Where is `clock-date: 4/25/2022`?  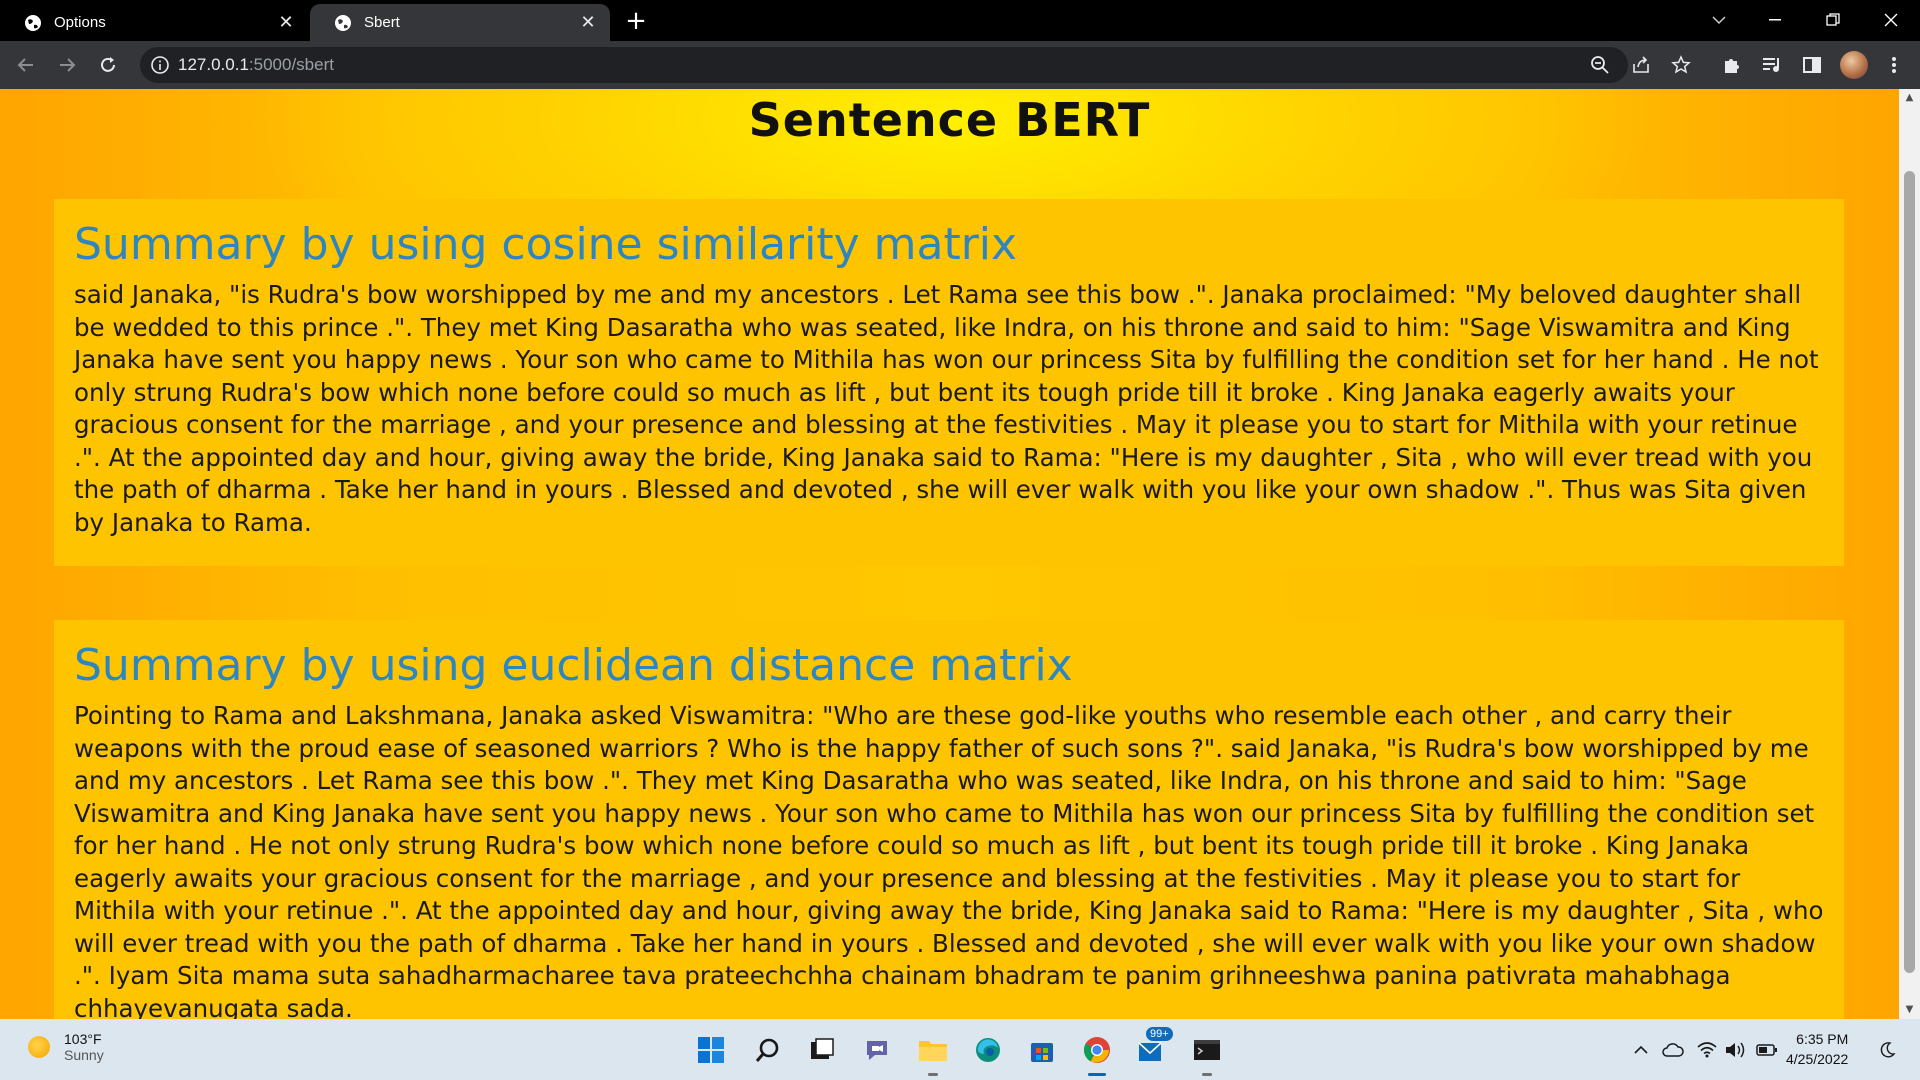 clock-date: 4/25/2022 is located at coordinates (1817, 1059).